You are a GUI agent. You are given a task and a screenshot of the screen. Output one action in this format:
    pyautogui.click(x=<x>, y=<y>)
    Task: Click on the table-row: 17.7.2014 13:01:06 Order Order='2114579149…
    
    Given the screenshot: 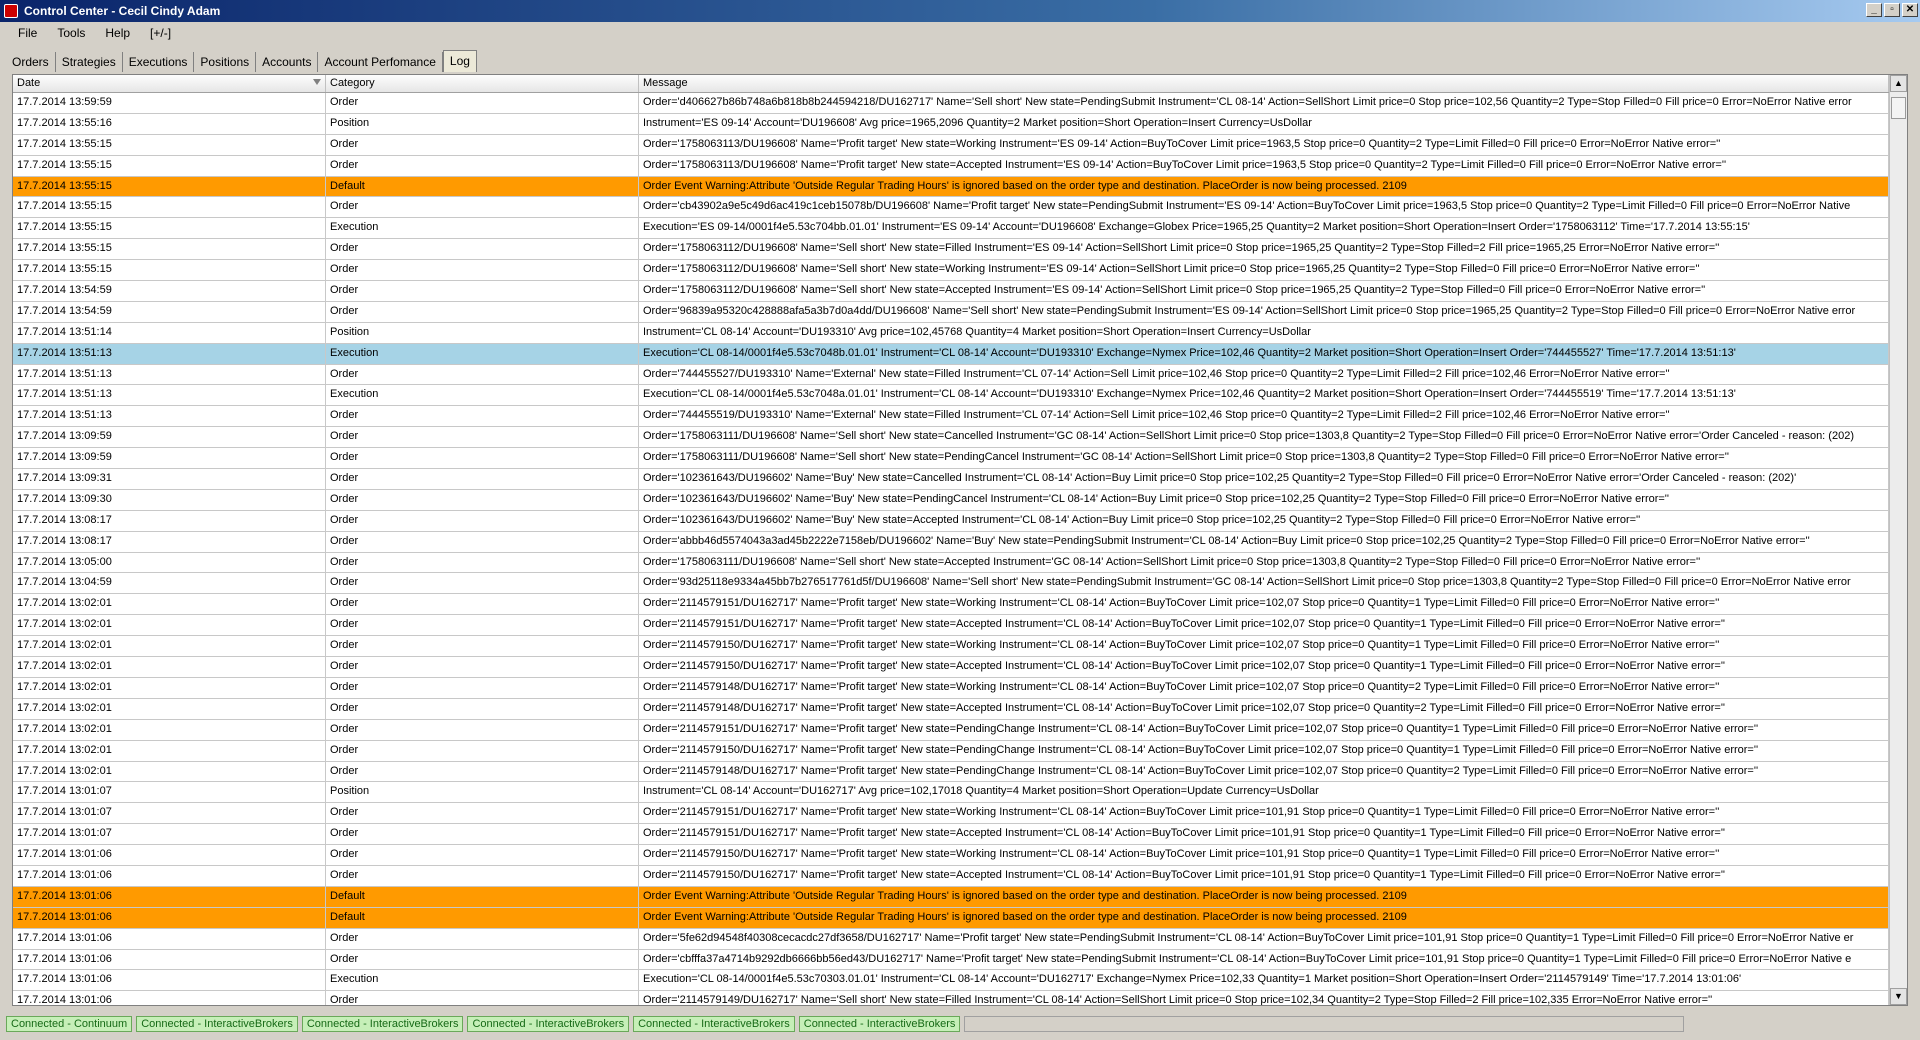 What is the action you would take?
    pyautogui.click(x=951, y=998)
    